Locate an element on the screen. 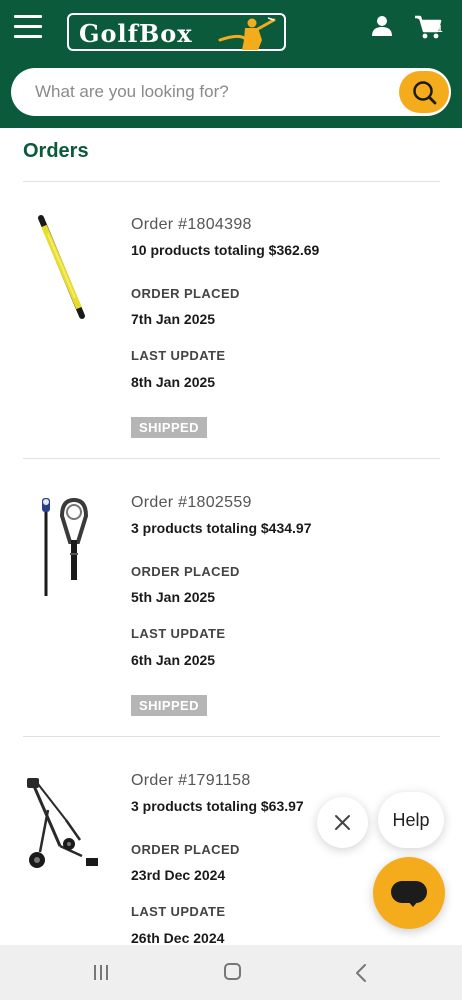 The height and width of the screenshot is (1000, 462). order-summary: 10 products totaling $362.69 is located at coordinates (225, 250).